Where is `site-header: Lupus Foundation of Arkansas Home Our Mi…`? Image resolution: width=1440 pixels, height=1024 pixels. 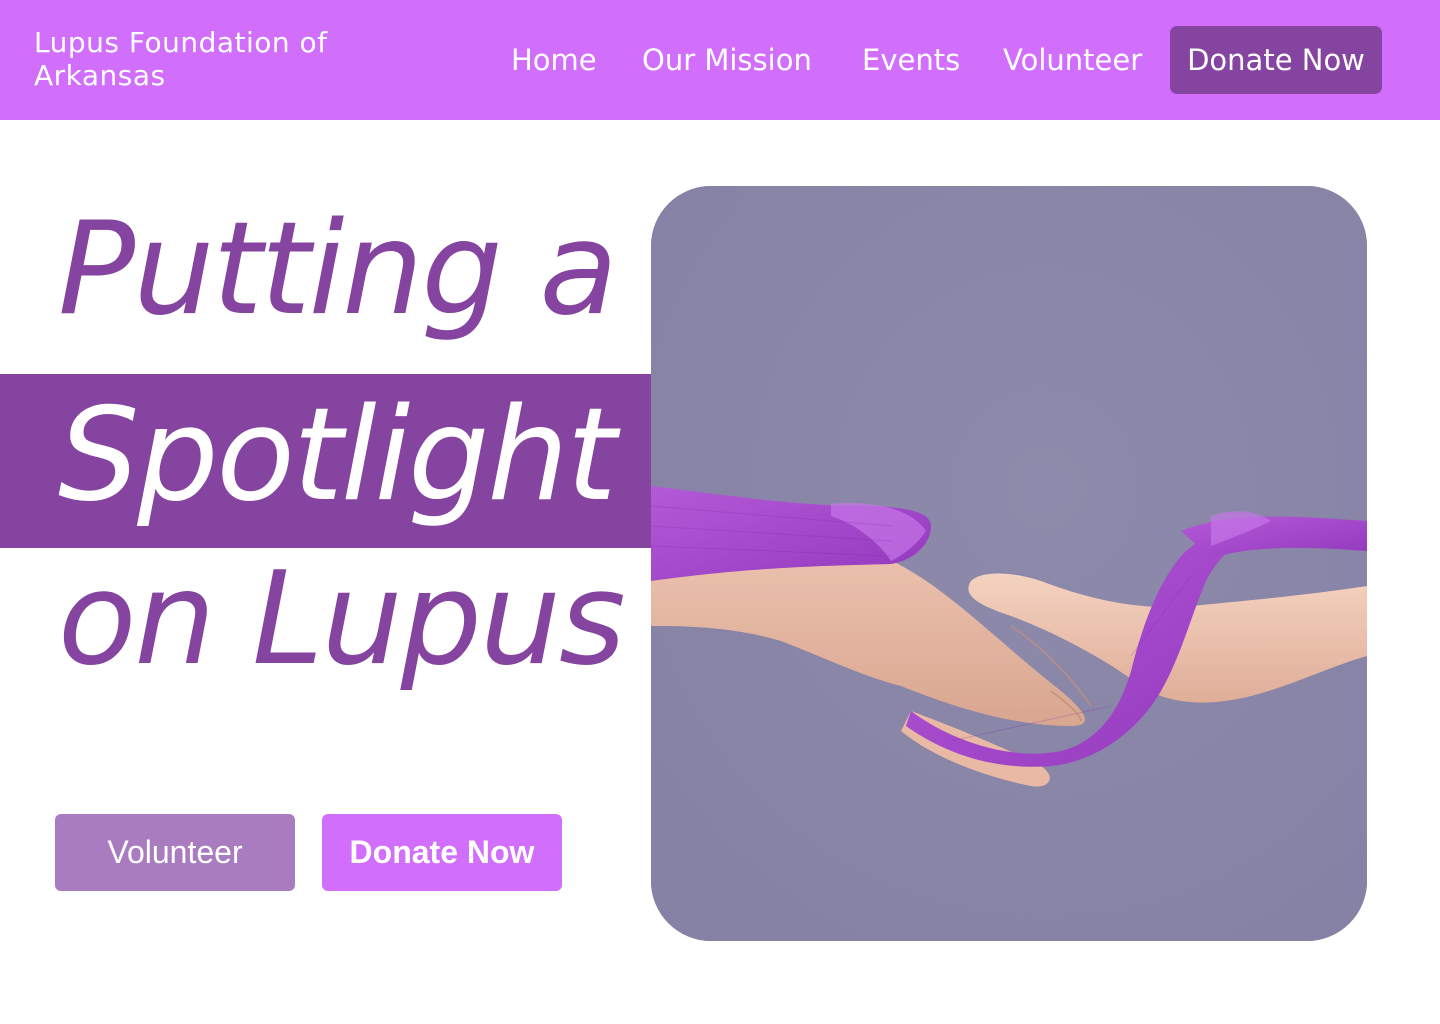
site-header: Lupus Foundation of Arkansas Home Our Mi… is located at coordinates (720, 60).